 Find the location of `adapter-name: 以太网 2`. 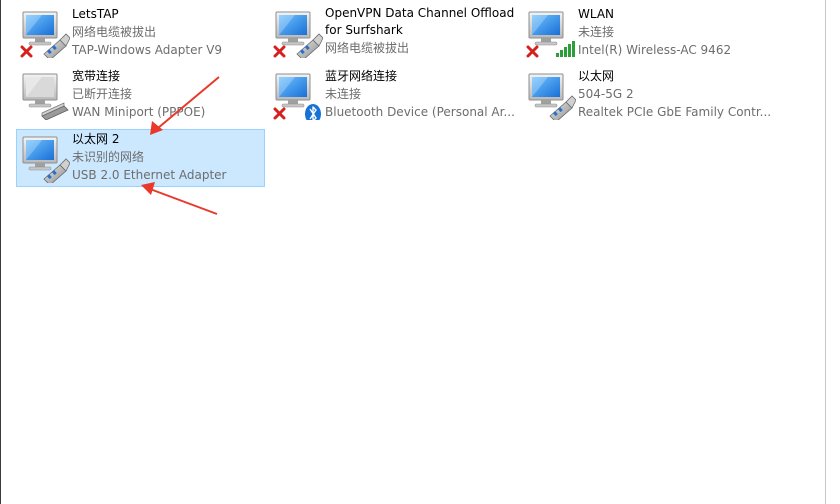

adapter-name: 以太网 2 is located at coordinates (96, 139).